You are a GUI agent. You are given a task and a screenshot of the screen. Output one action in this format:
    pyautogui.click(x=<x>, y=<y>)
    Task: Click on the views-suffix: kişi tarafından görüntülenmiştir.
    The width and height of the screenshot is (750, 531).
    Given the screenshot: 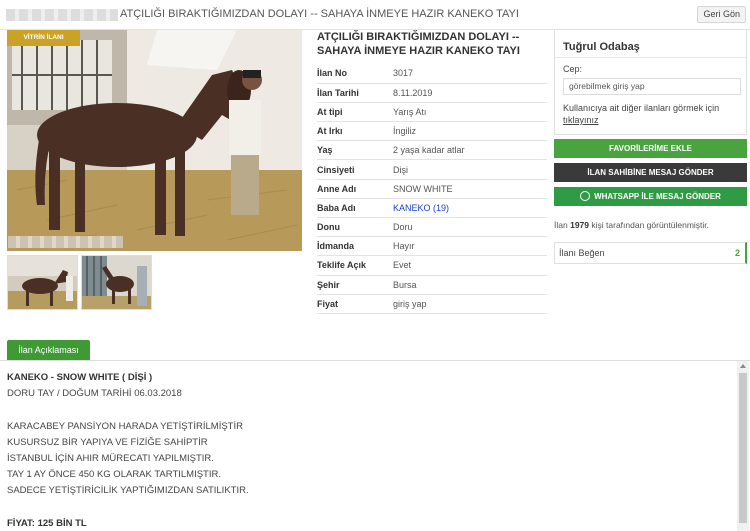 What is the action you would take?
    pyautogui.click(x=650, y=225)
    